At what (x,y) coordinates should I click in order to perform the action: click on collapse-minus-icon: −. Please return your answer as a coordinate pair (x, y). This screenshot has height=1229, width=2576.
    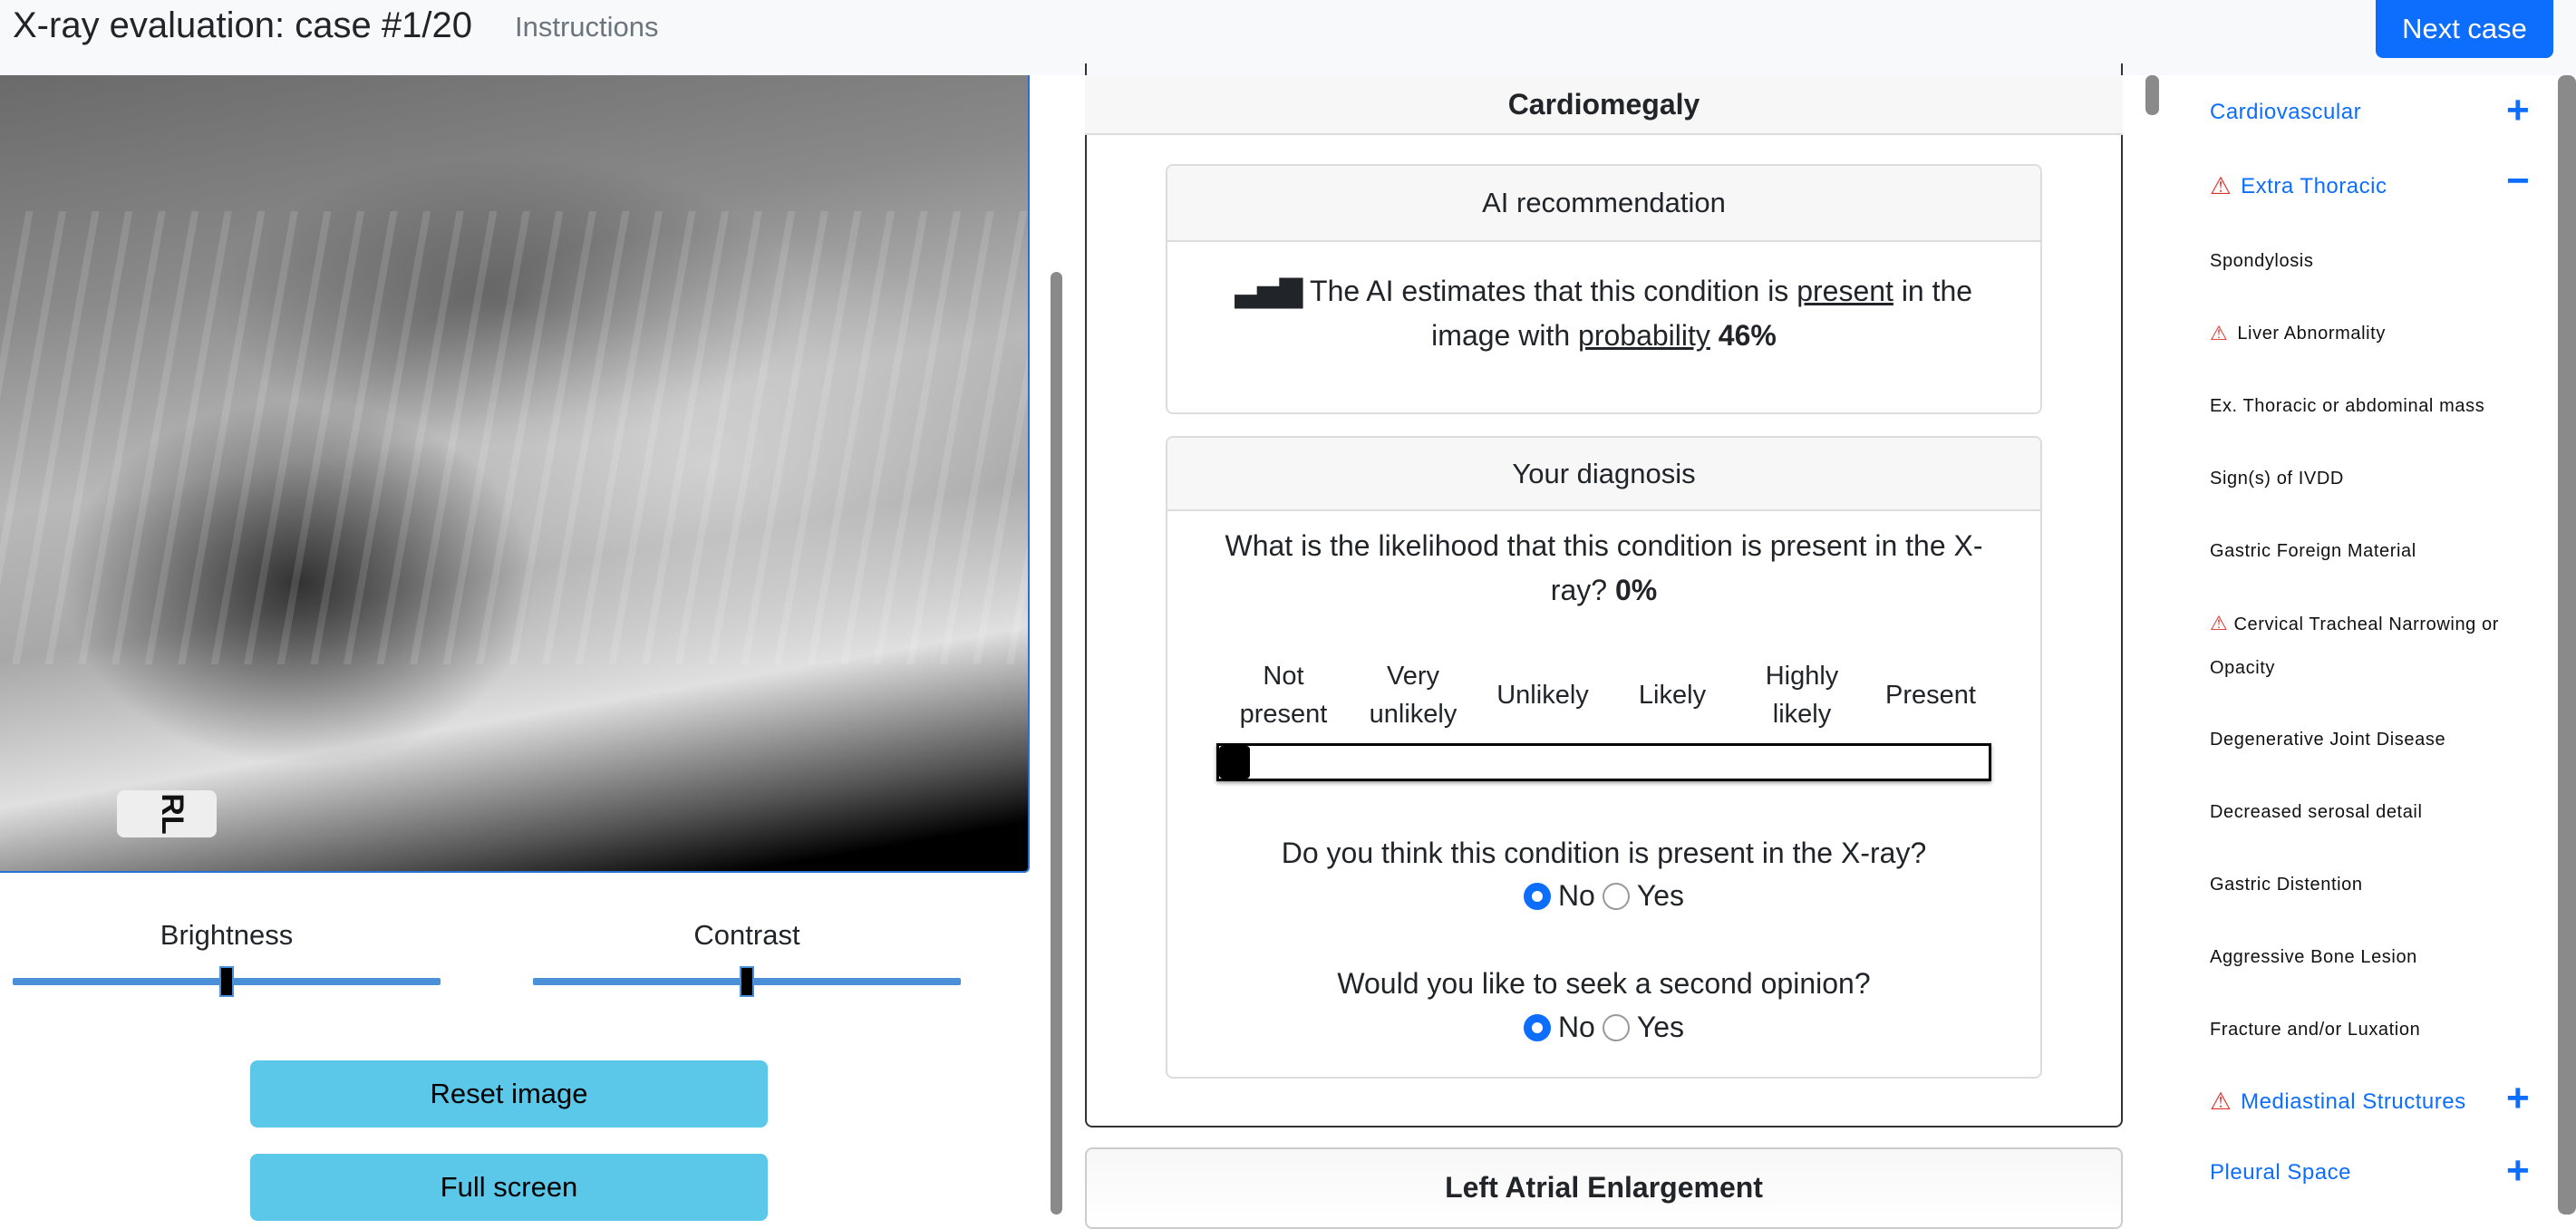
    Looking at the image, I should click on (2518, 181).